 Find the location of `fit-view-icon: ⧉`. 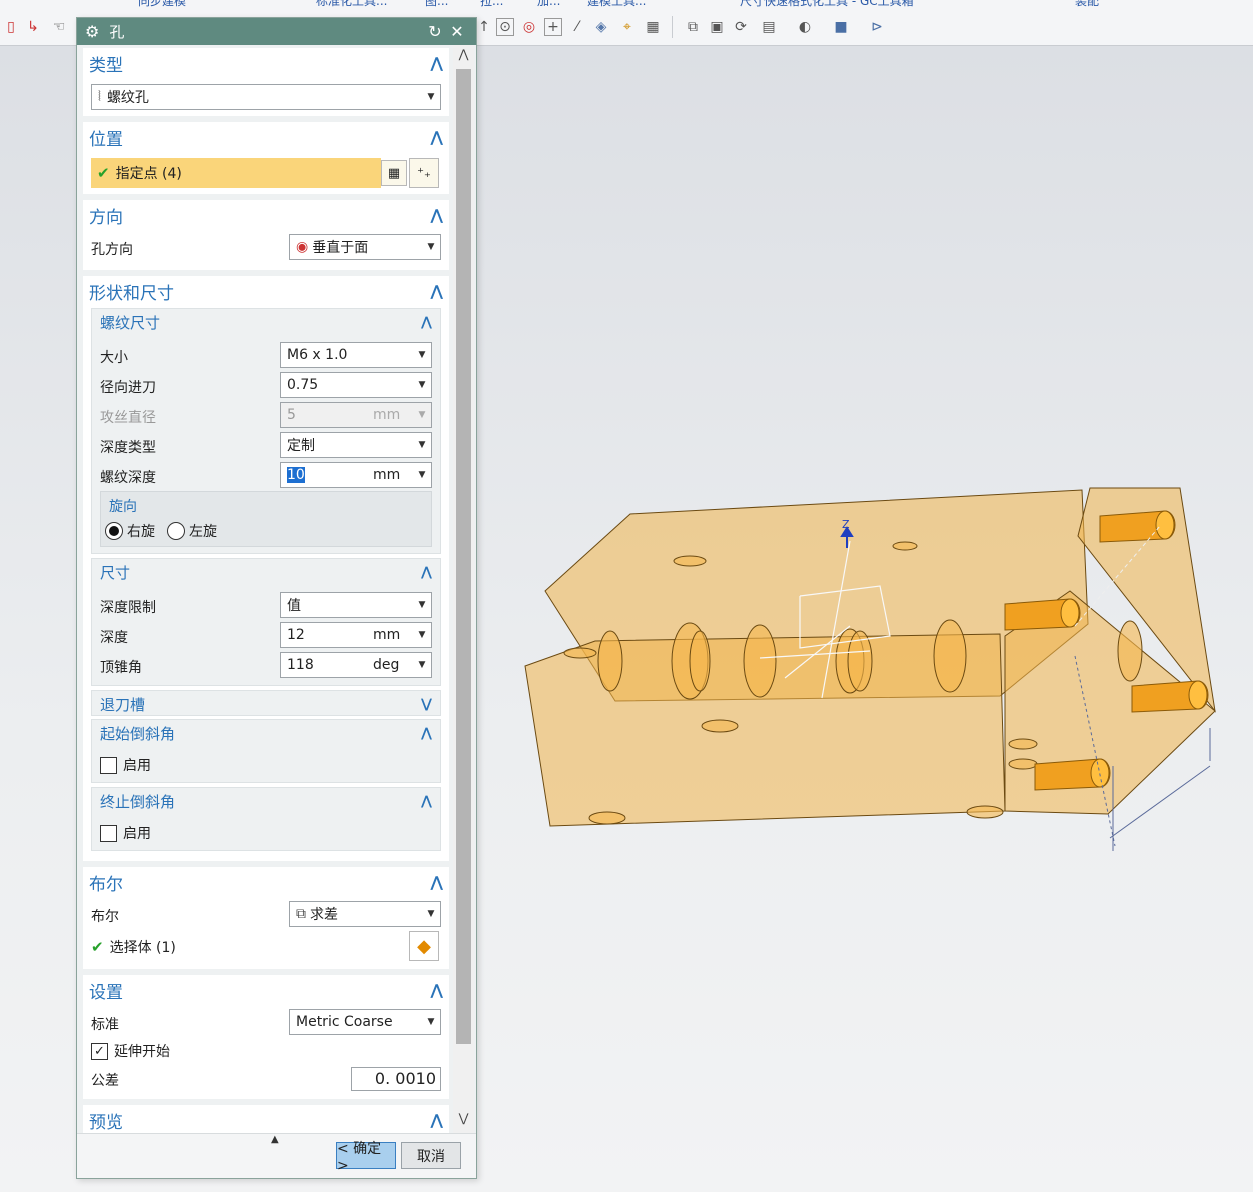

fit-view-icon: ⧉ is located at coordinates (693, 27).